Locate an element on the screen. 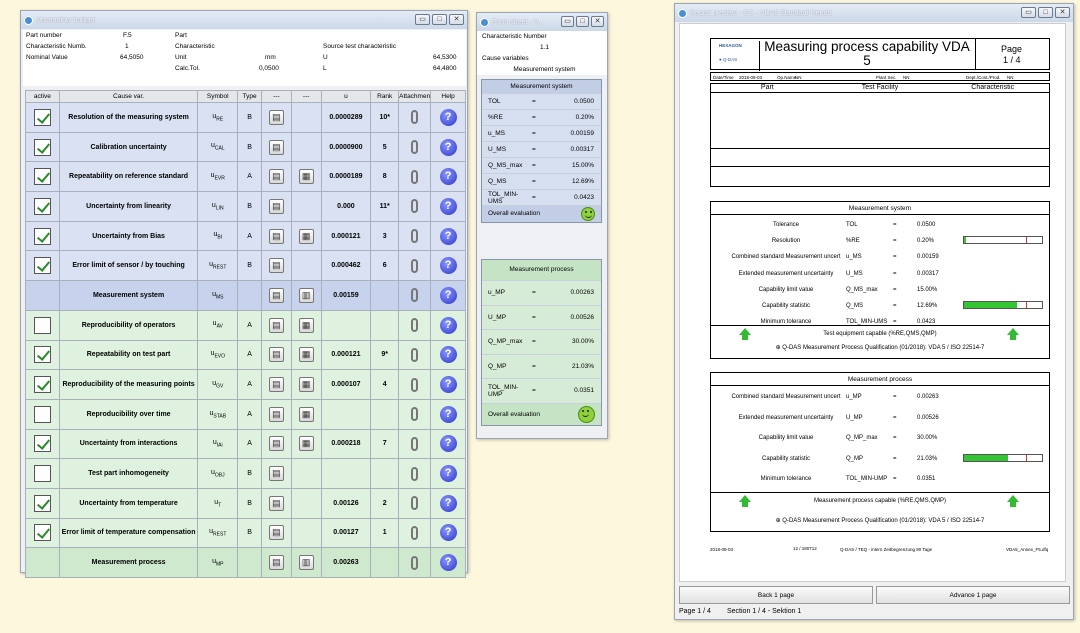 Image resolution: width=1080 pixels, height=633 pixels. back-page-button: Back 1 page is located at coordinates (776, 595).